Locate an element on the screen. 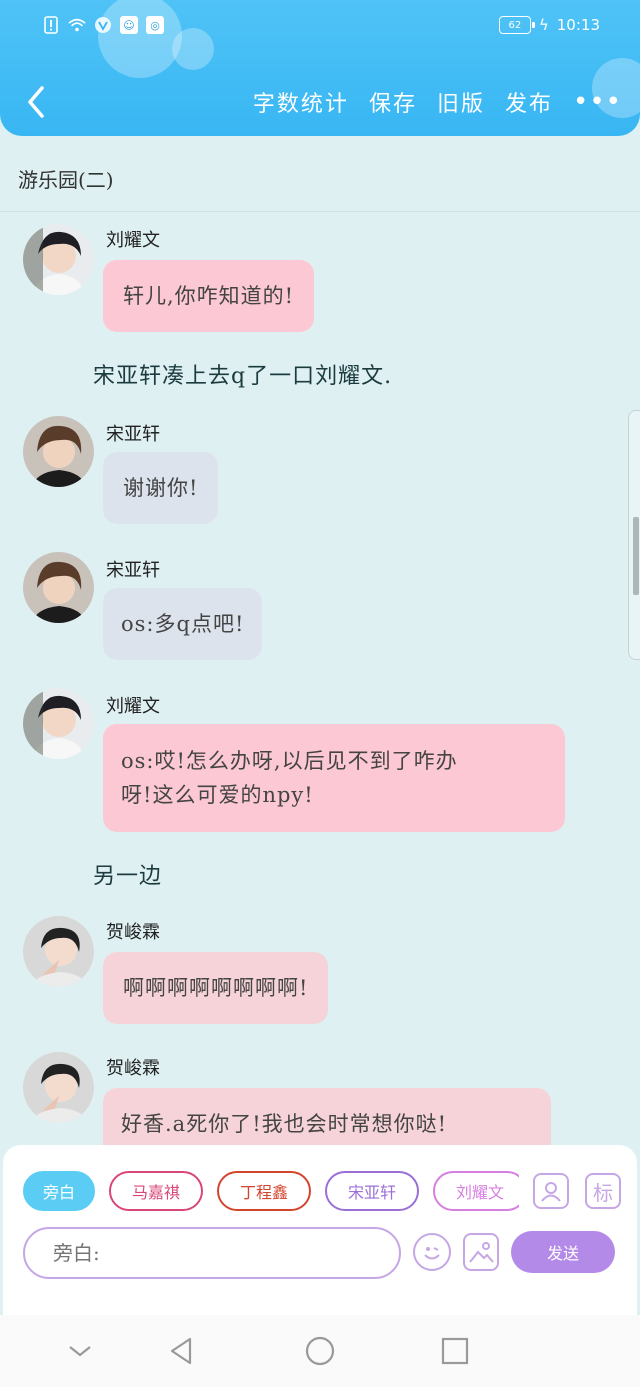  scrollbar is located at coordinates (634, 535).